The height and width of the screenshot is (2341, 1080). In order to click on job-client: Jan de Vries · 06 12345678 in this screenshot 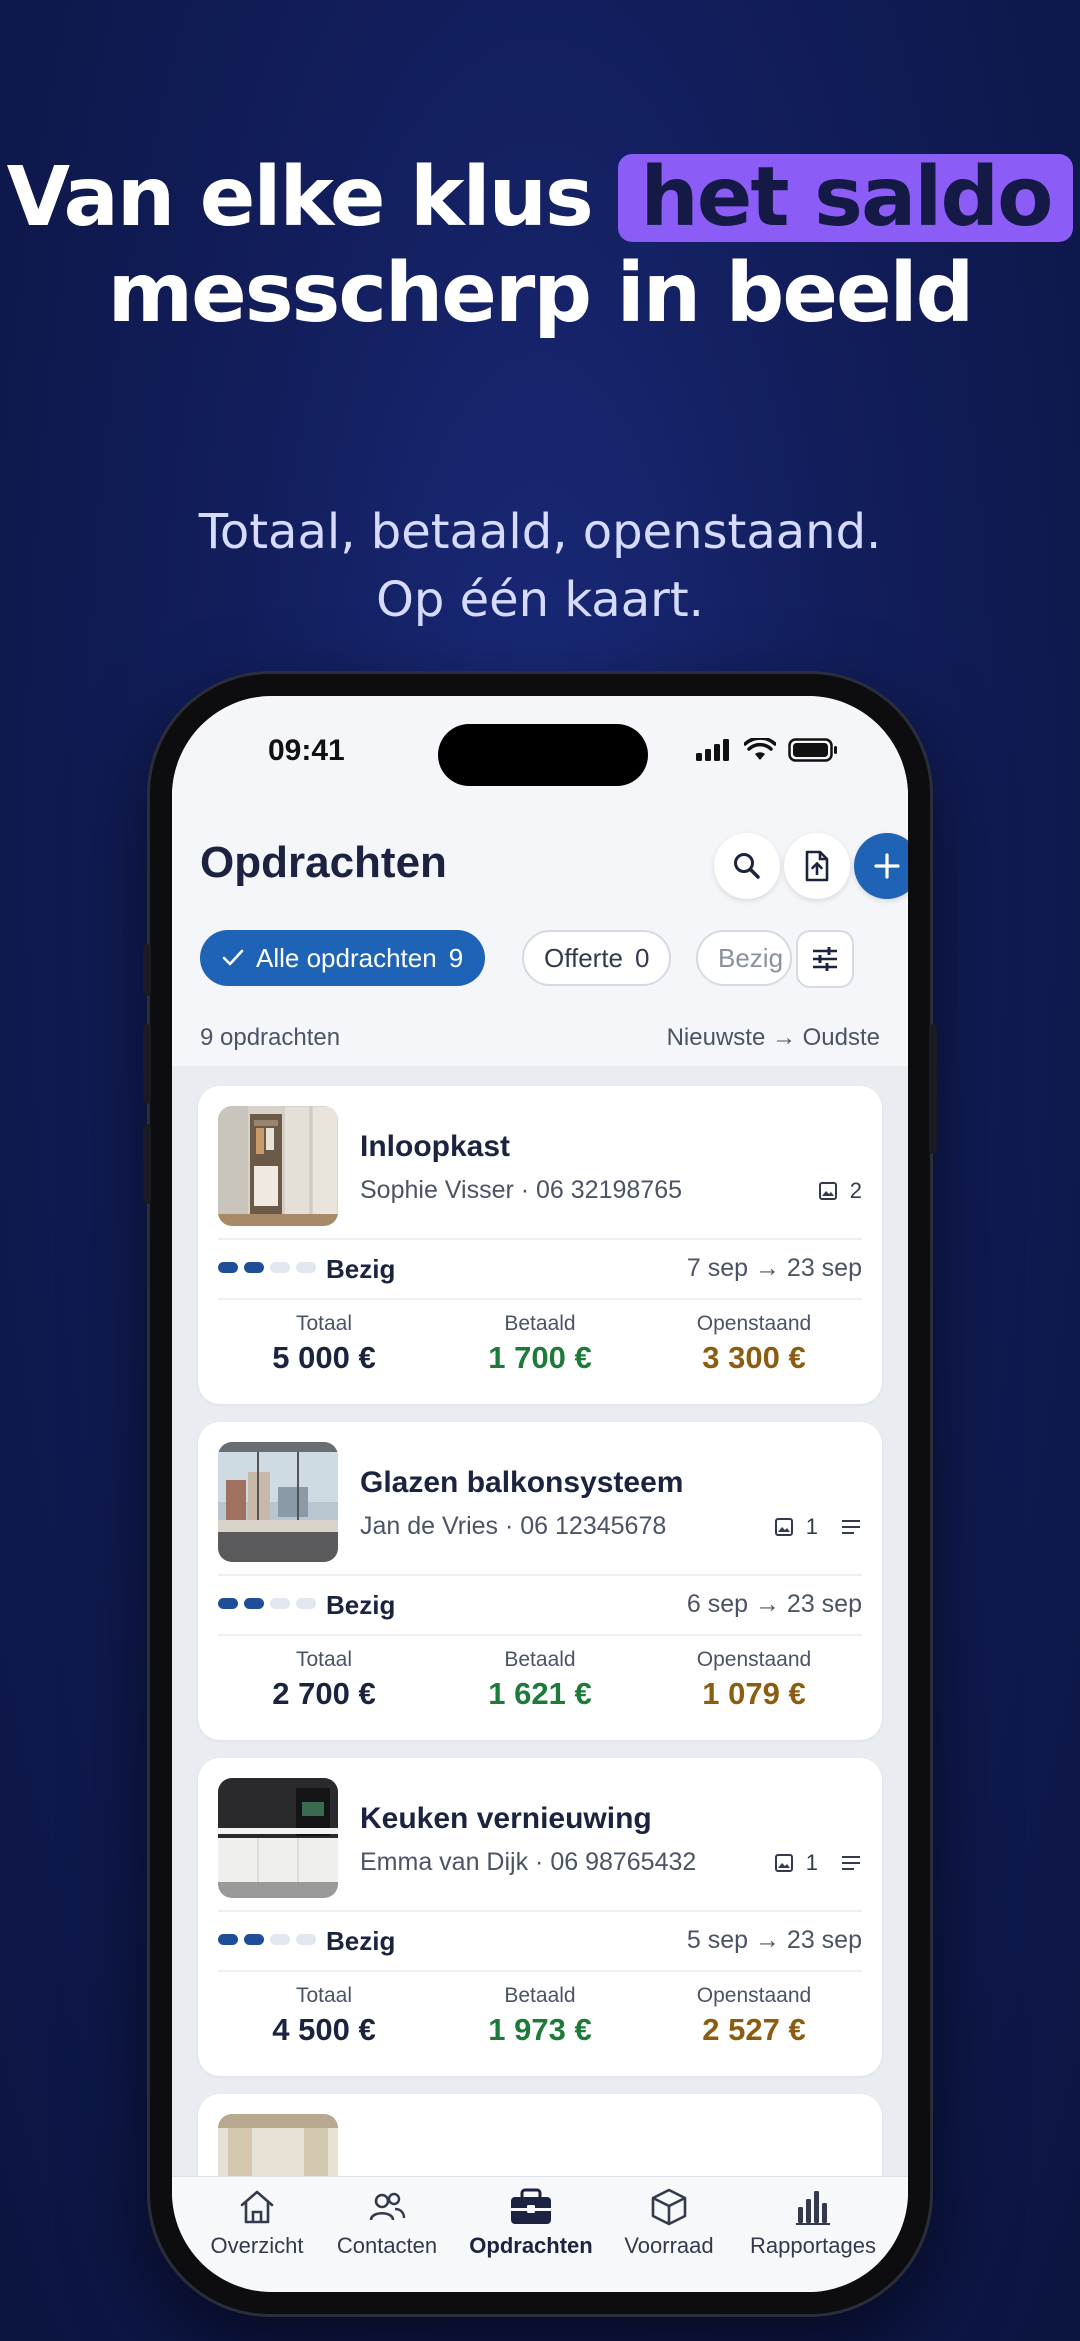, I will do `click(513, 1526)`.